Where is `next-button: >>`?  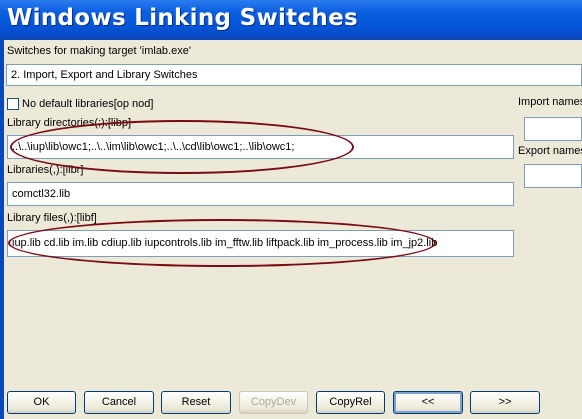 next-button: >> is located at coordinates (505, 402).